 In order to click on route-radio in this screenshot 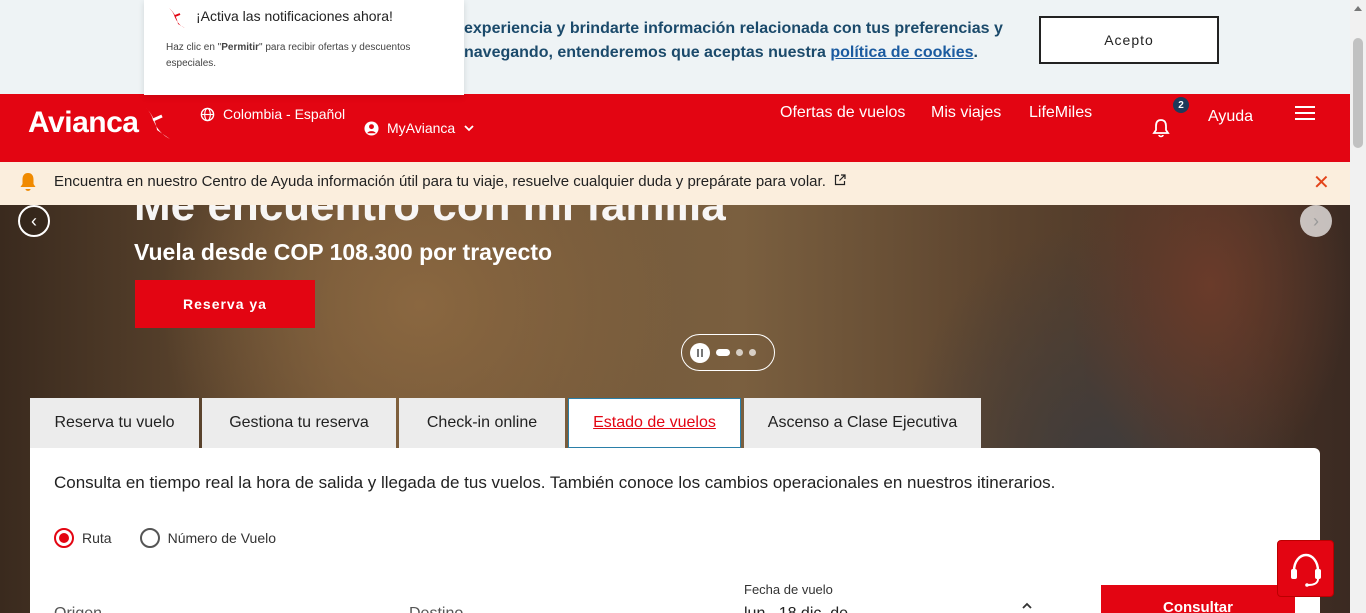, I will do `click(64, 538)`.